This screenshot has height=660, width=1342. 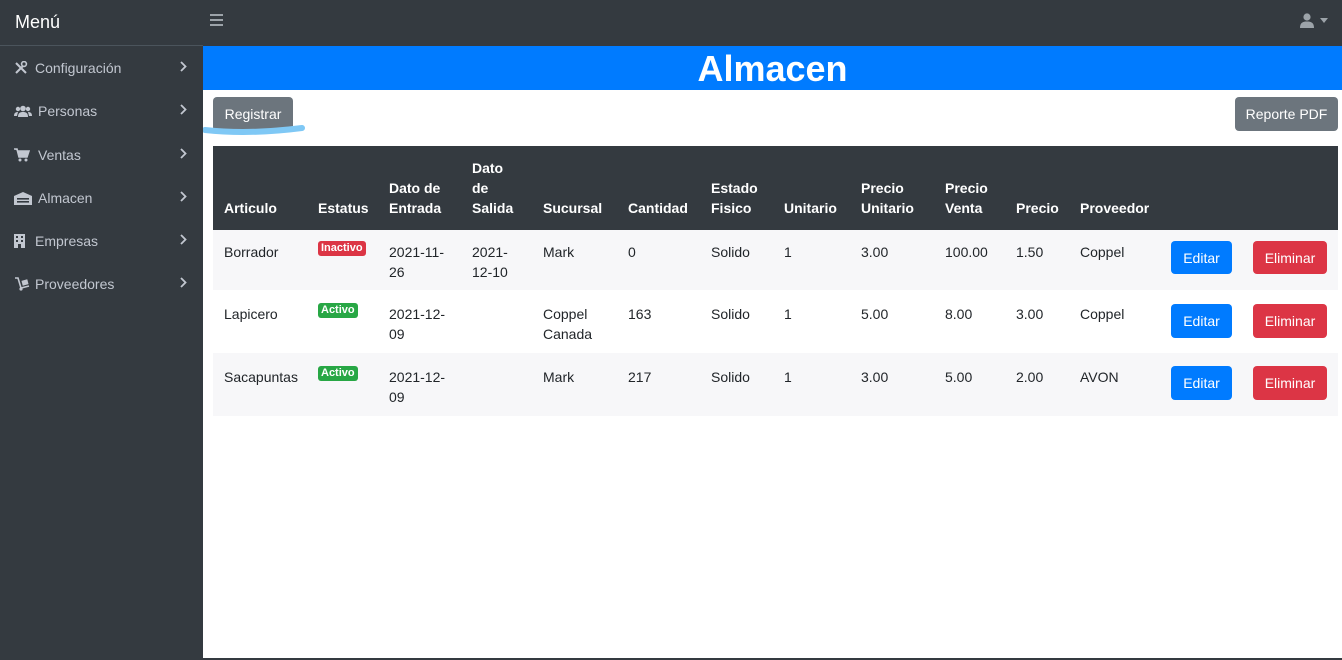 I want to click on cell-precio-venta: 5.00, so click(x=959, y=377).